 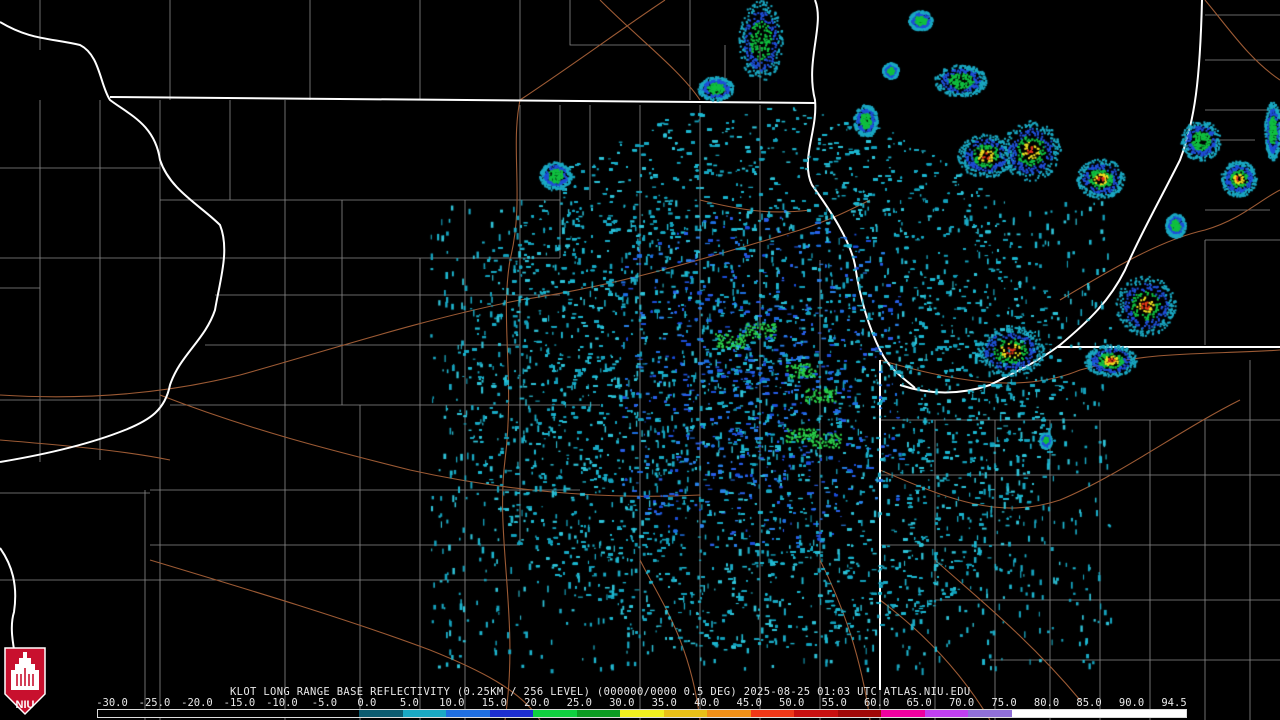 What do you see at coordinates (579, 703) in the screenshot?
I see `scale-tick-label: 25.0` at bounding box center [579, 703].